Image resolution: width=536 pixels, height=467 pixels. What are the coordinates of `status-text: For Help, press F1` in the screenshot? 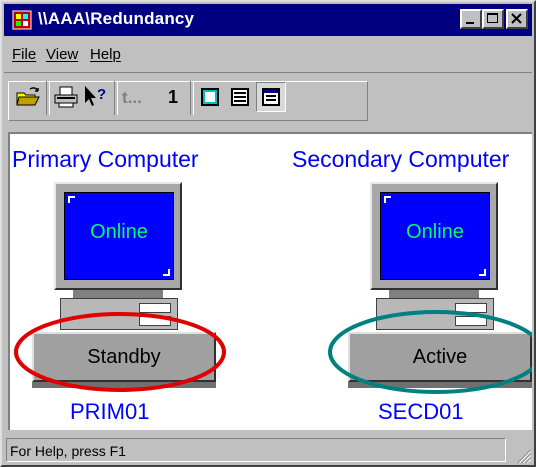 It's located at (68, 451).